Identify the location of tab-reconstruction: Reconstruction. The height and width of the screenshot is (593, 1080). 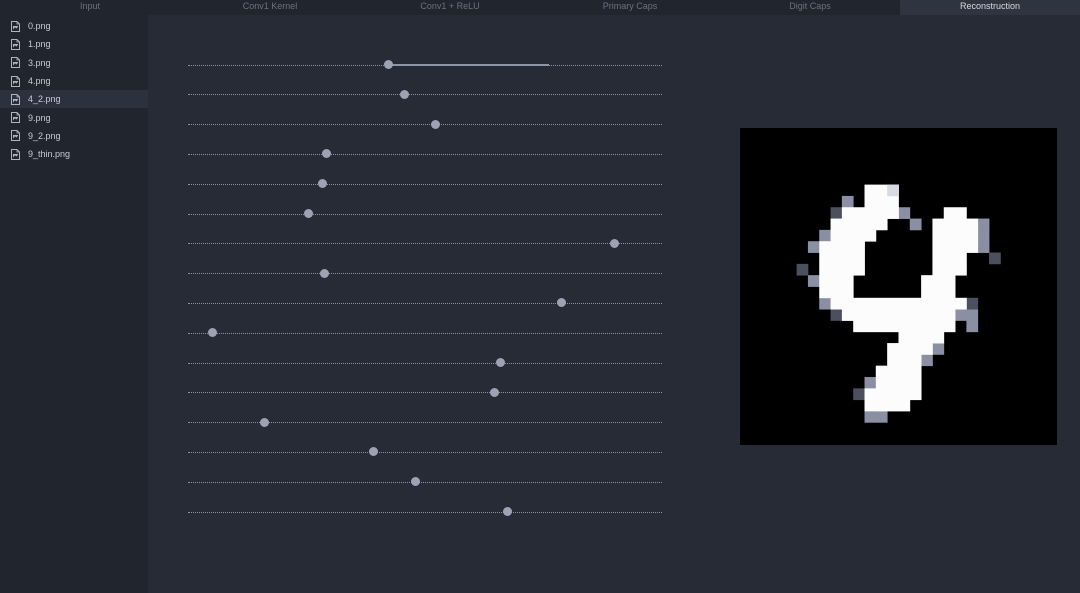
(990, 7).